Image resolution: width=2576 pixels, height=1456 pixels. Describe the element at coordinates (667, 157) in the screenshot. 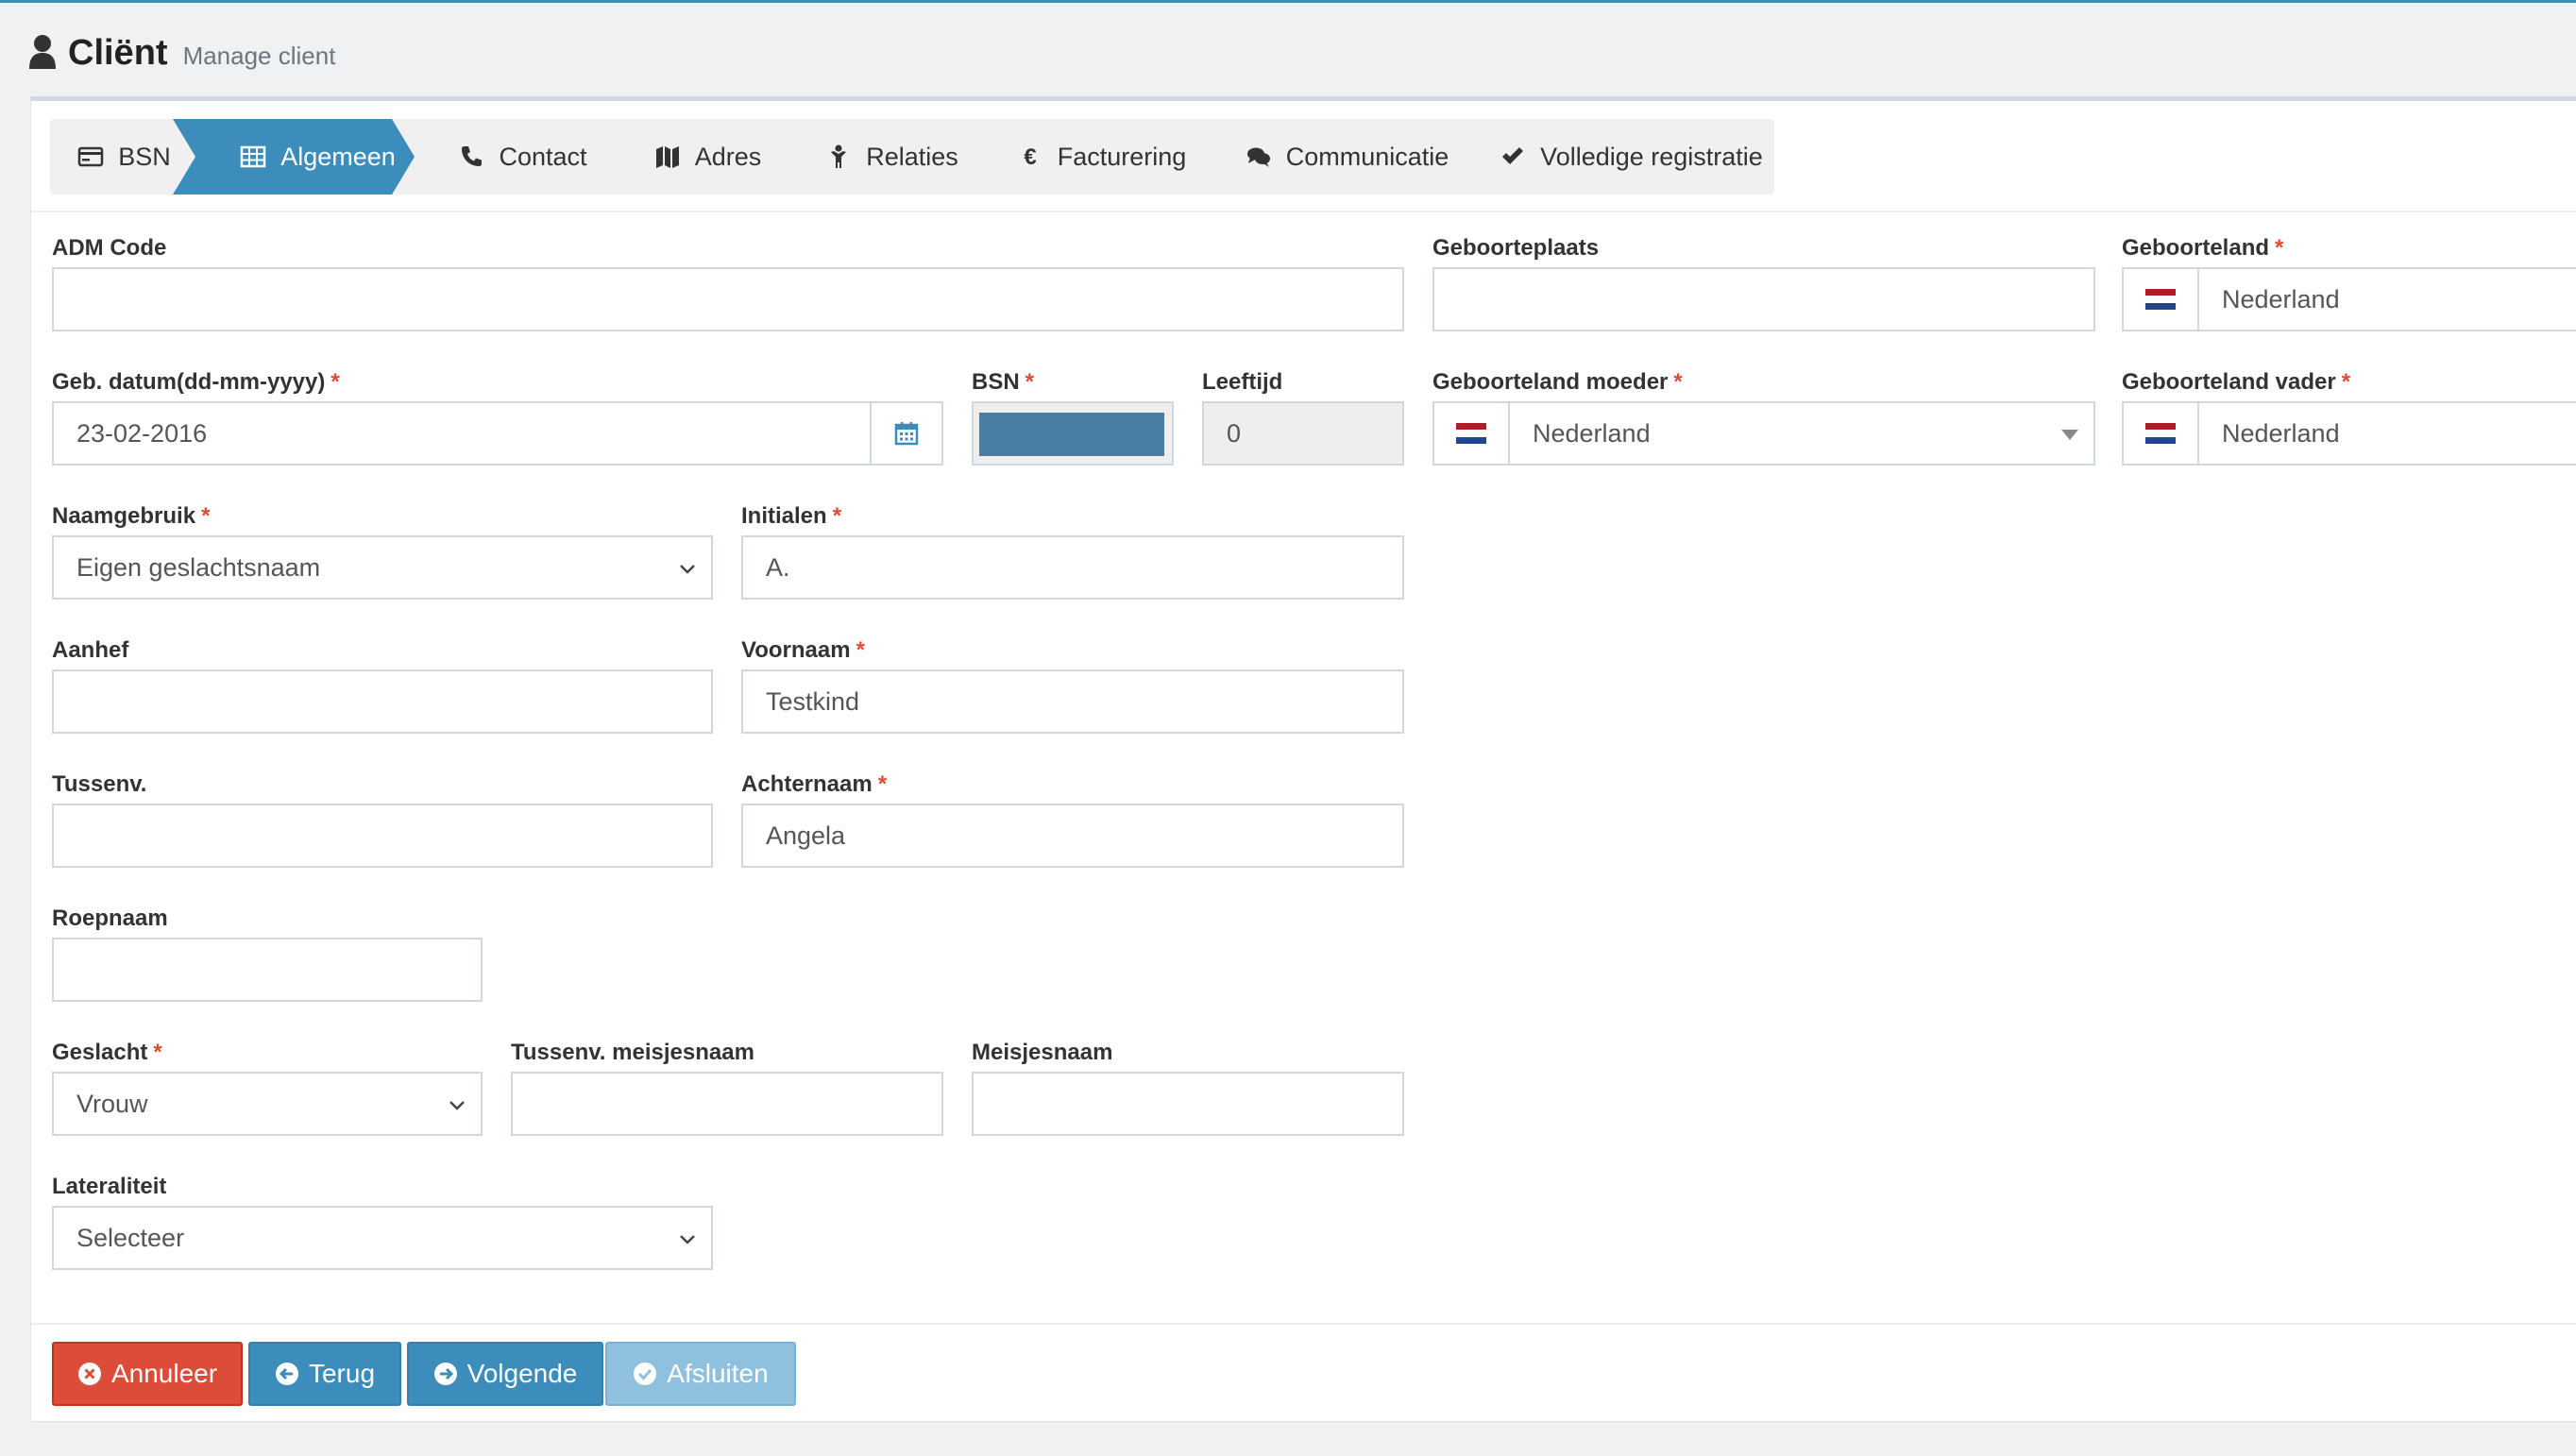

I see `map-icon` at that location.